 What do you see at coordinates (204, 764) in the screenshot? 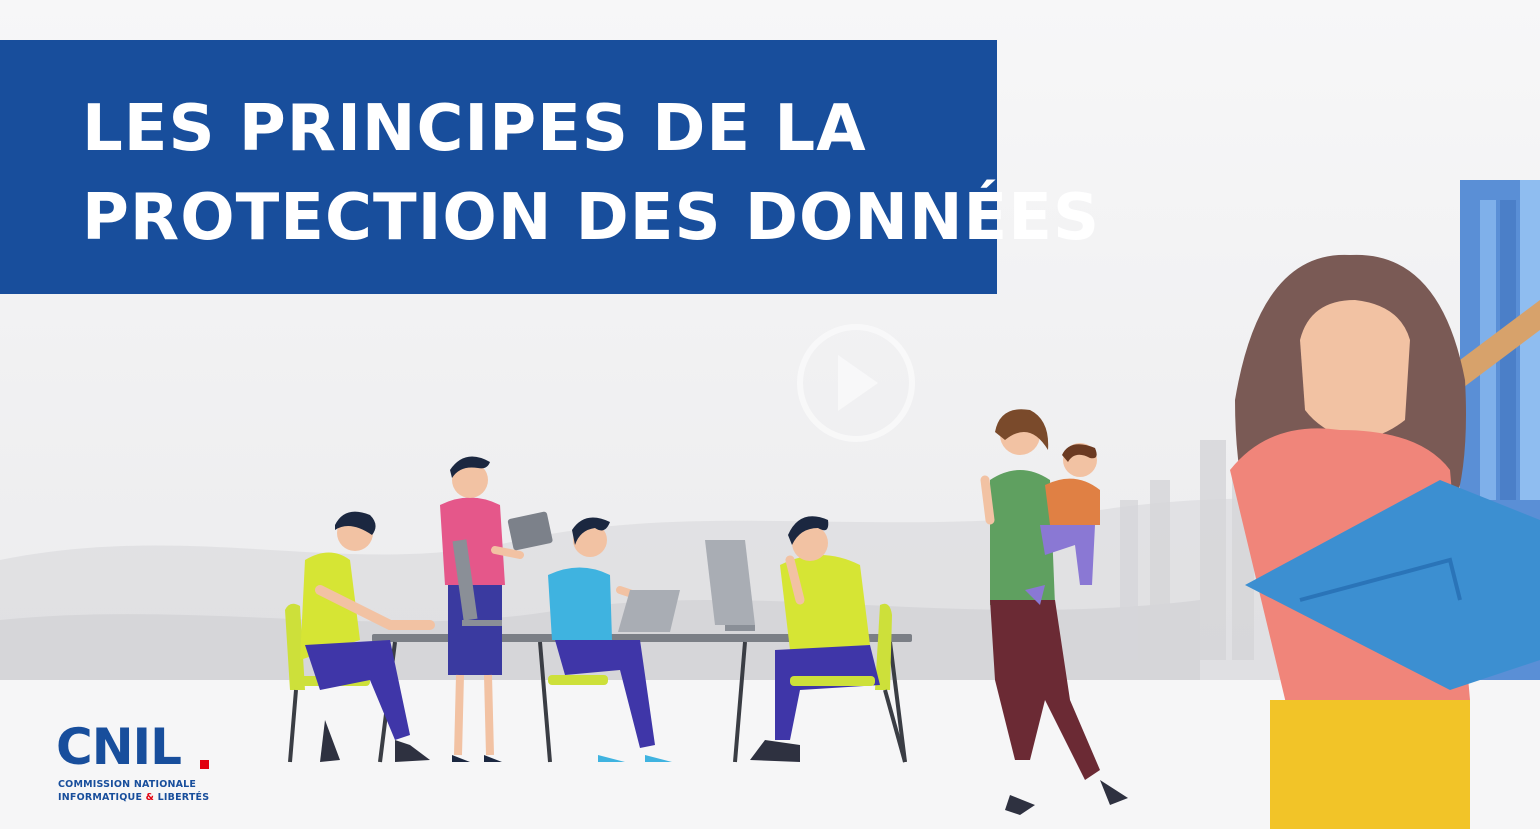
I see `logo-red-dot` at bounding box center [204, 764].